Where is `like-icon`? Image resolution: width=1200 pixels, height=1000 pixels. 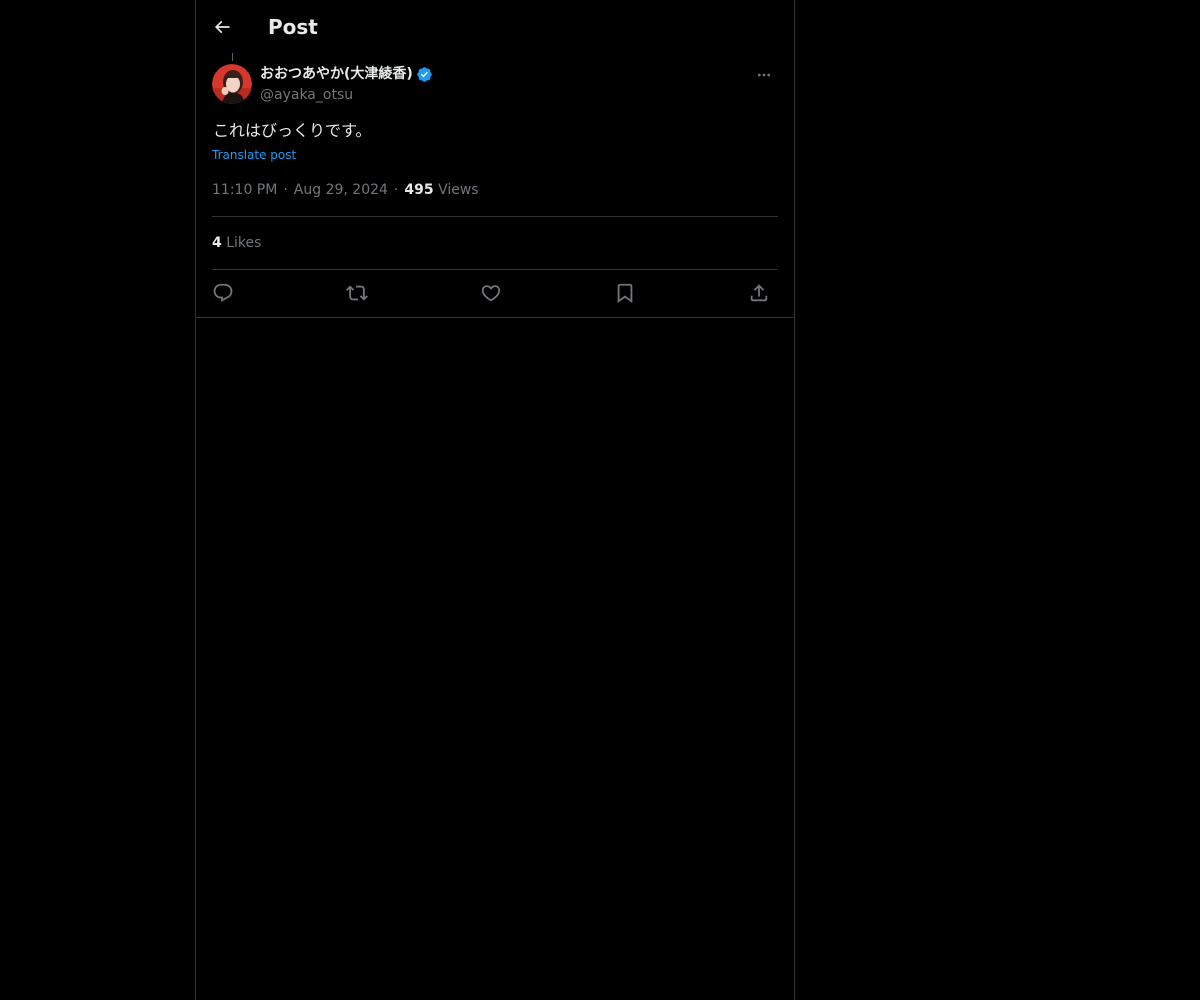
like-icon is located at coordinates (491, 293).